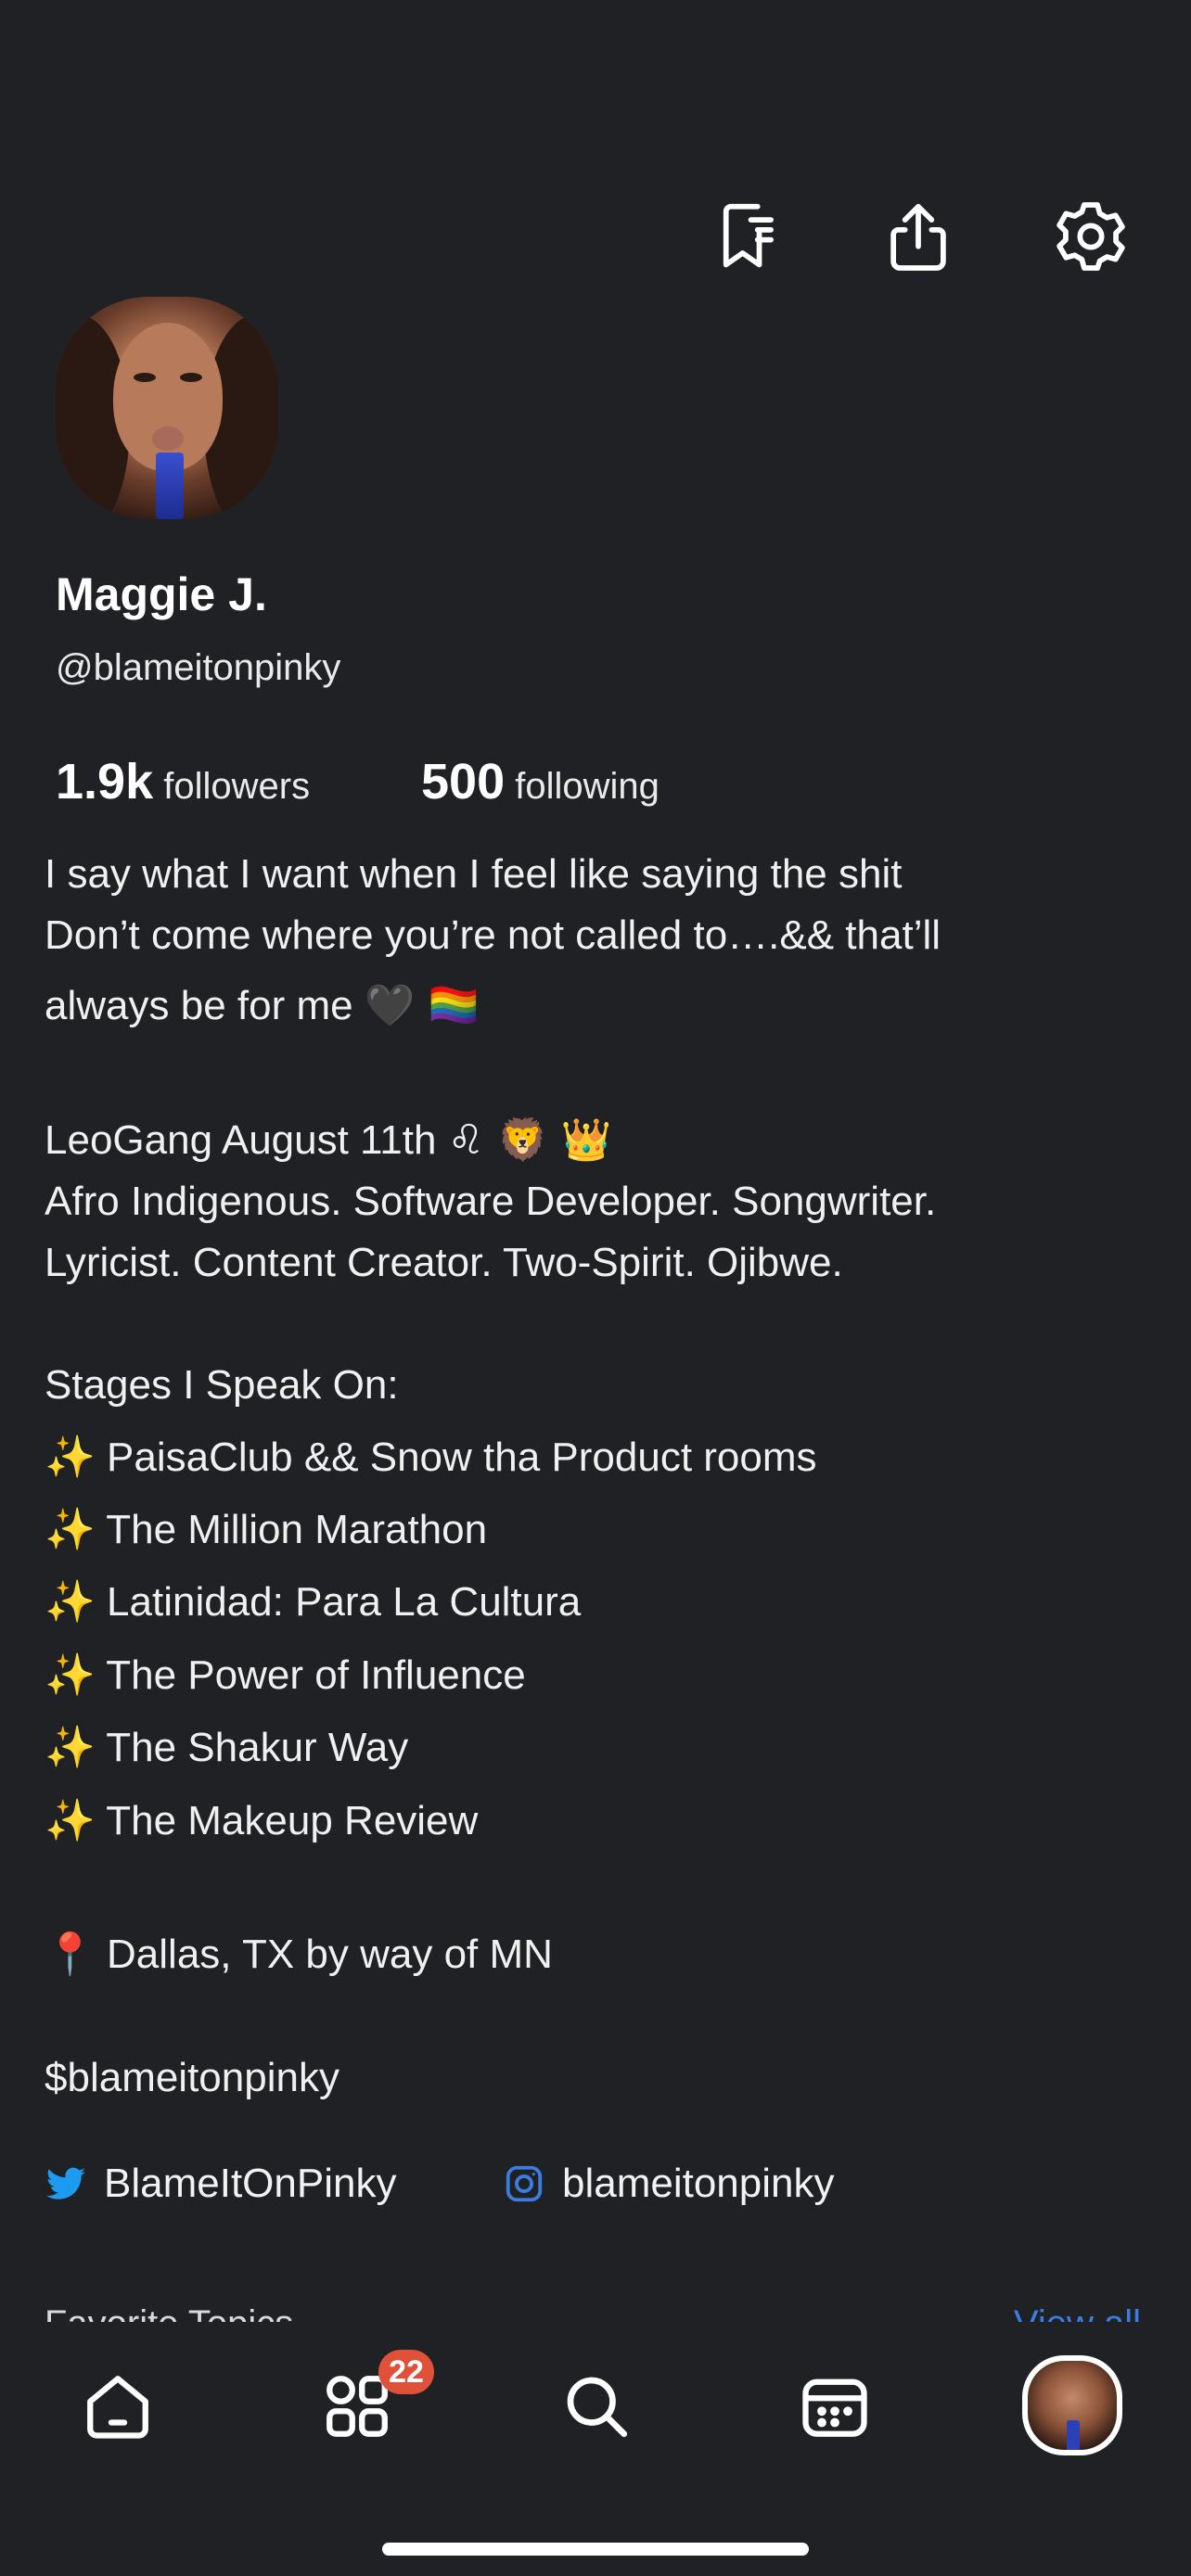 This screenshot has width=1191, height=2576. What do you see at coordinates (237, 786) in the screenshot?
I see `followers-label: followers` at bounding box center [237, 786].